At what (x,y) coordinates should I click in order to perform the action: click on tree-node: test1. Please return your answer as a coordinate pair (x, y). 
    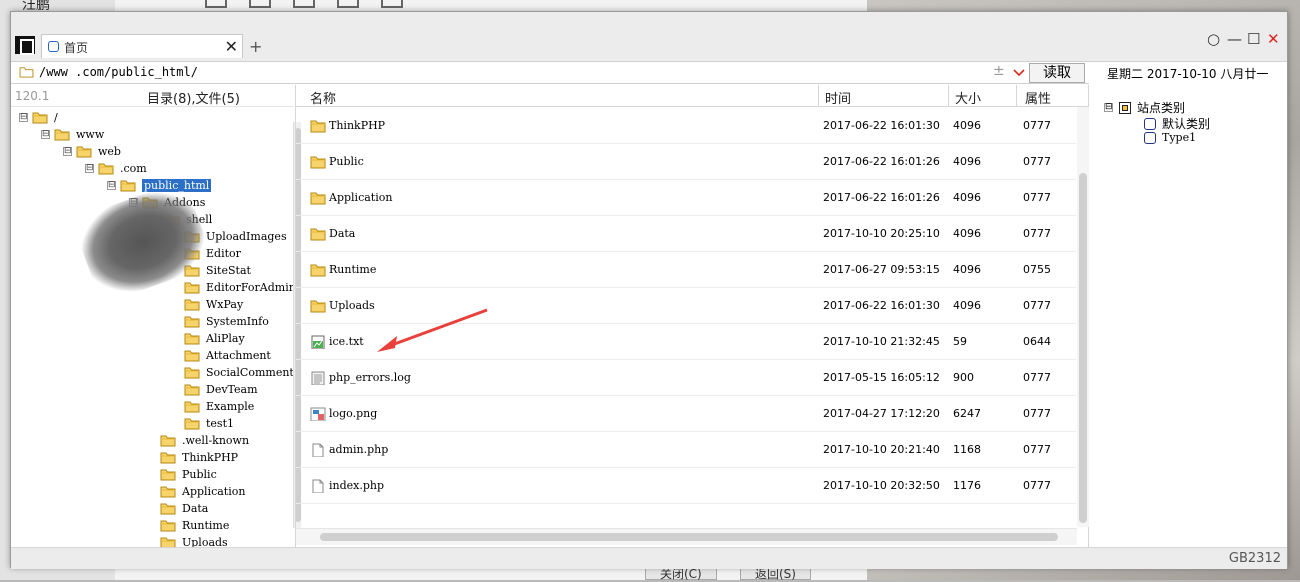
    Looking at the image, I should click on (202, 423).